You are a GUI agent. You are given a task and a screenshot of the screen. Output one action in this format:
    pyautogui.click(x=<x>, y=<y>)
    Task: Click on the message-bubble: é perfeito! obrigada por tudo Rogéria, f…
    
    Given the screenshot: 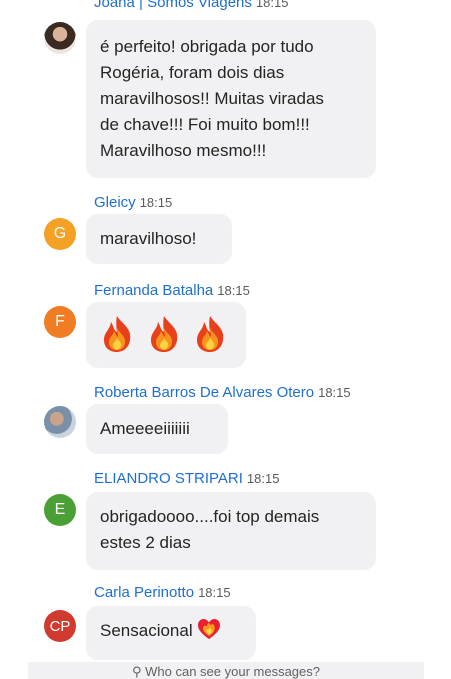 What is the action you would take?
    pyautogui.click(x=231, y=99)
    